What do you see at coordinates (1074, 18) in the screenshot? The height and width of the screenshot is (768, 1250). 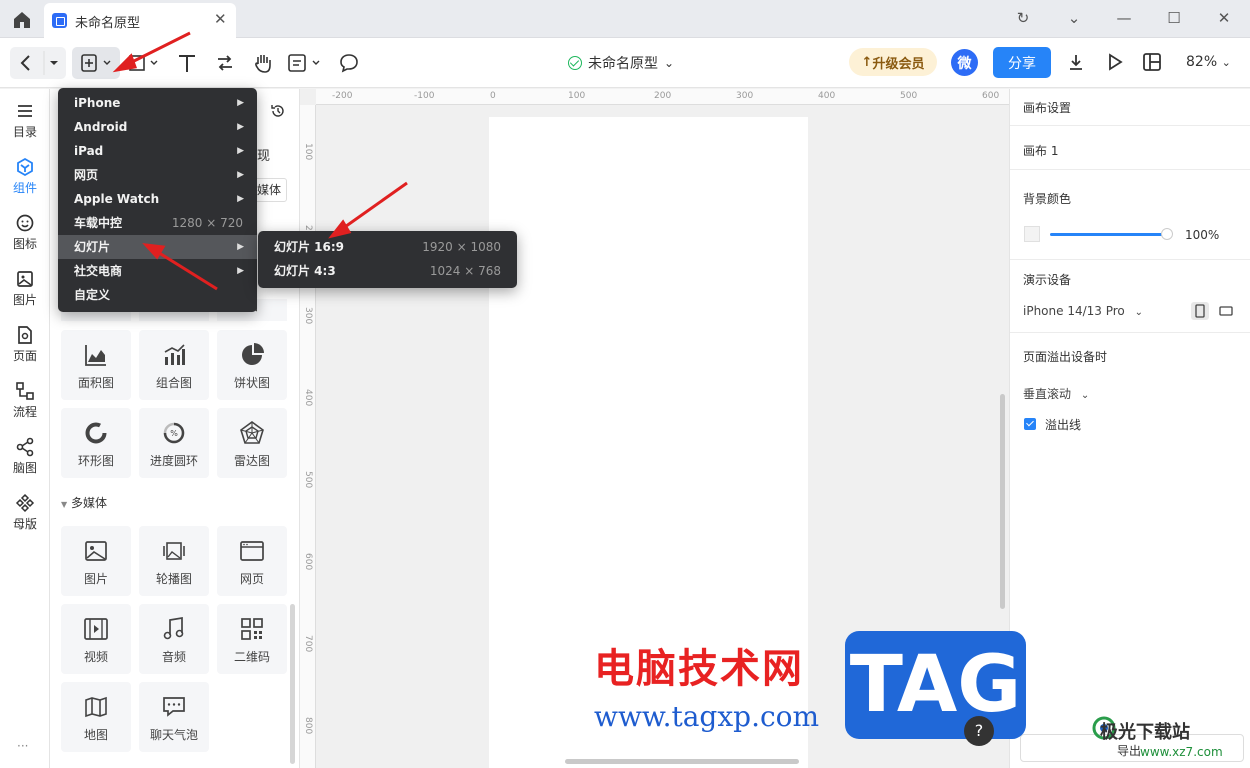 I see `chevron-down-icon: ⌄` at bounding box center [1074, 18].